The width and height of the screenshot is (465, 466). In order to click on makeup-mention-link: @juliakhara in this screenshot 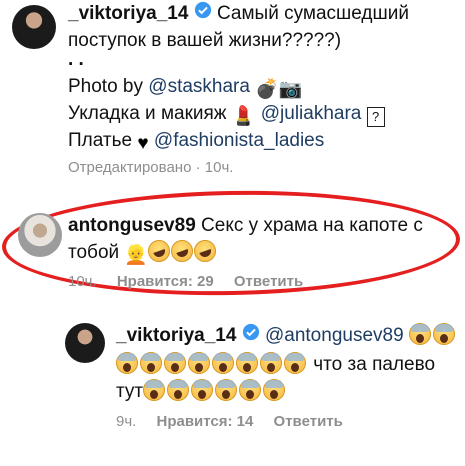, I will do `click(311, 113)`.